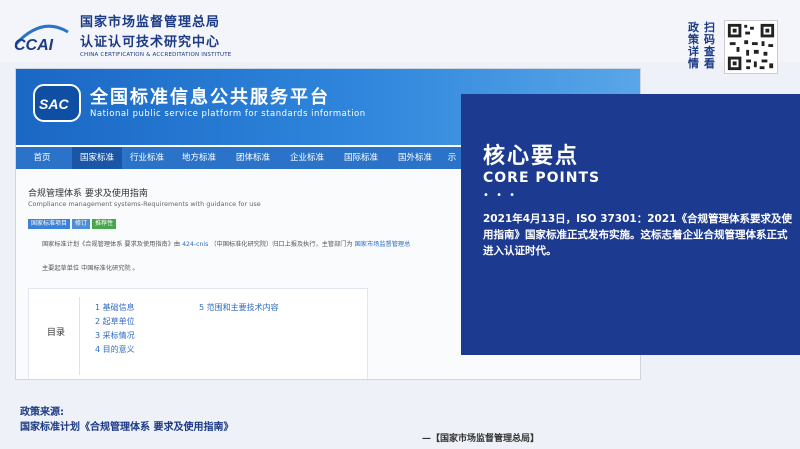 The image size is (800, 449). Describe the element at coordinates (452, 158) in the screenshot. I see `nav-more: 示` at that location.